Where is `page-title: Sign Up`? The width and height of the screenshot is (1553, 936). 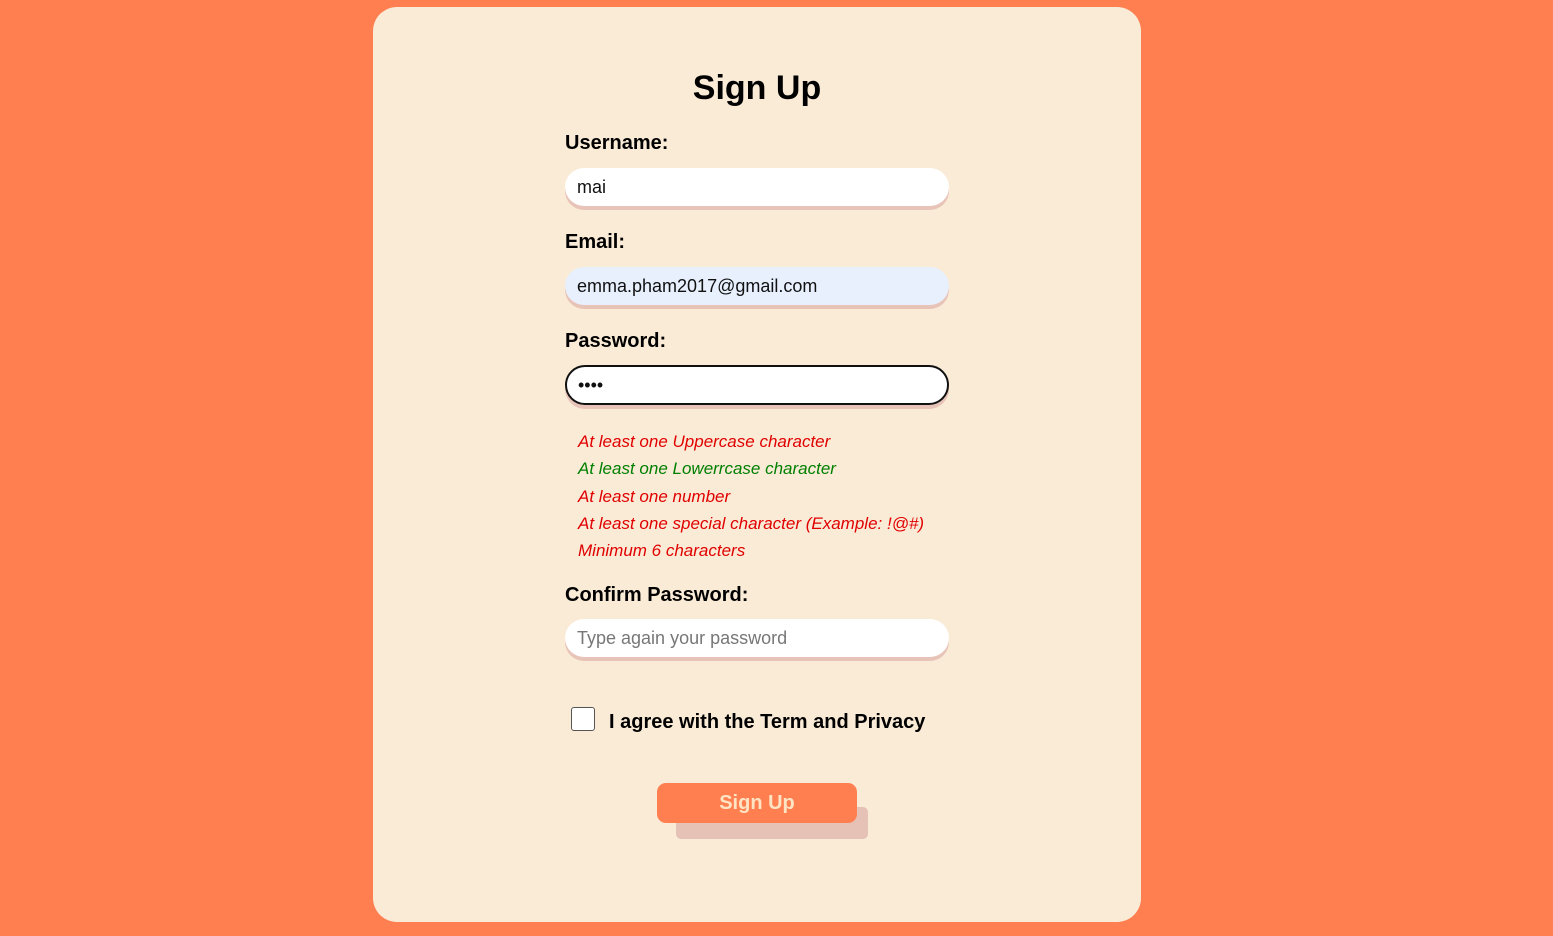
page-title: Sign Up is located at coordinates (757, 88).